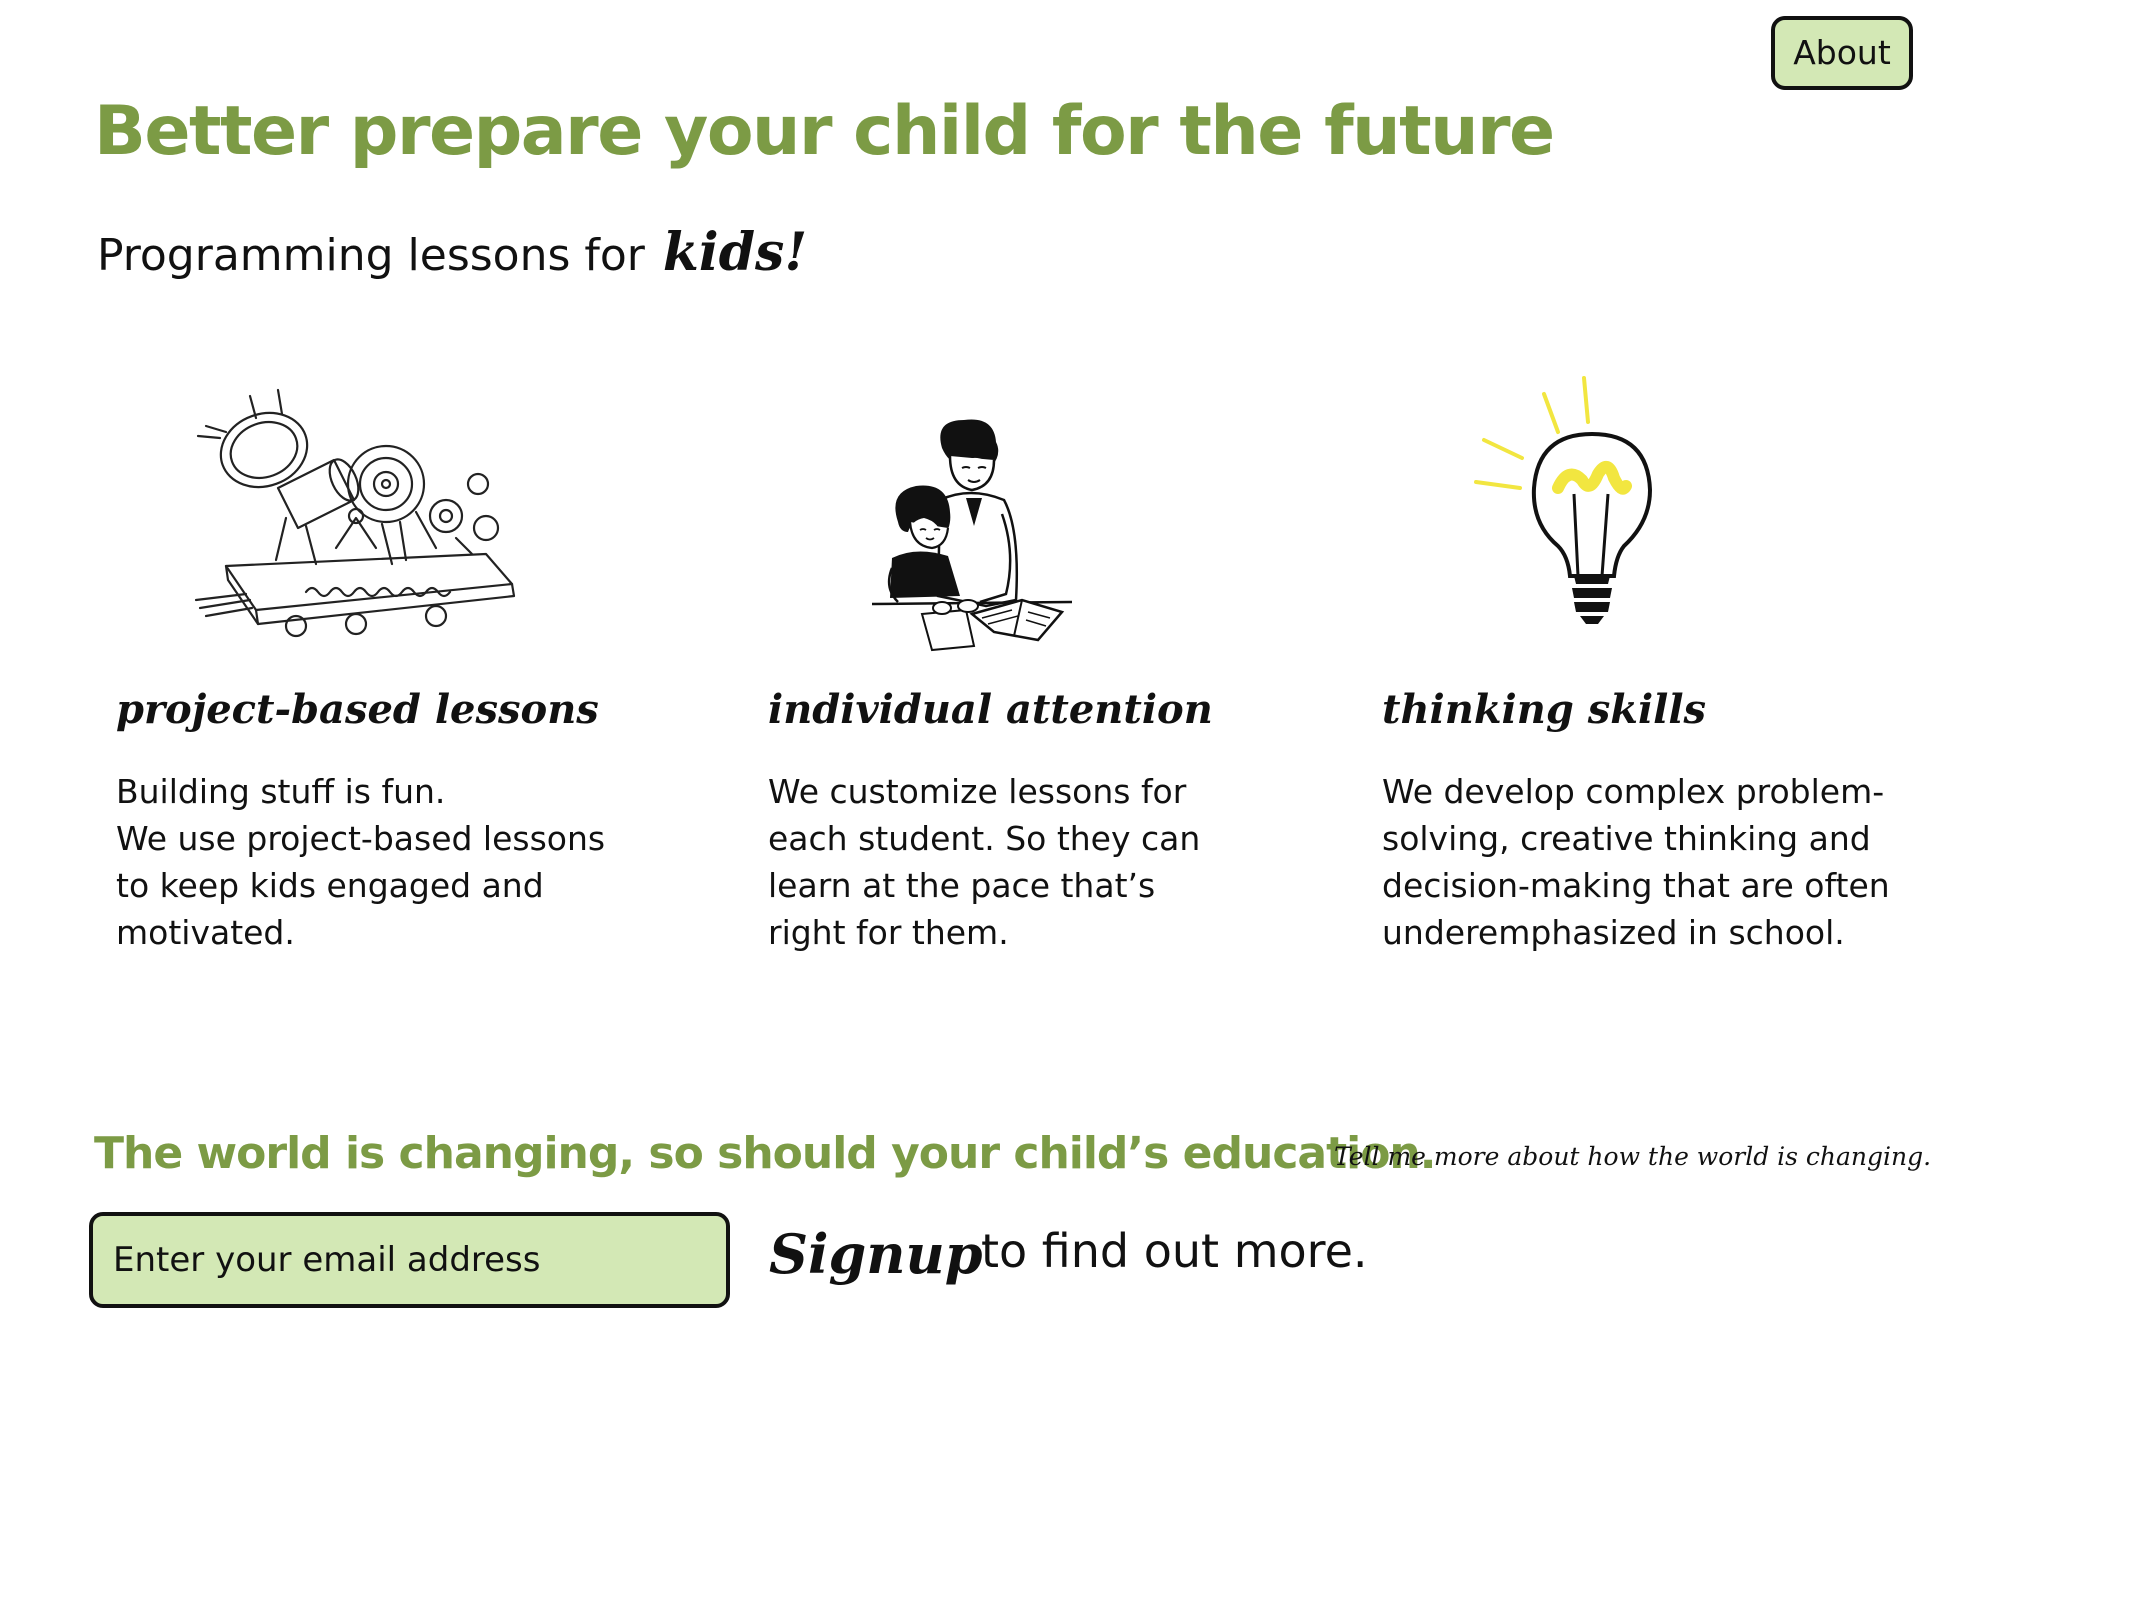  I want to click on feature-body-line: Building stuff is fun., so click(281, 791).